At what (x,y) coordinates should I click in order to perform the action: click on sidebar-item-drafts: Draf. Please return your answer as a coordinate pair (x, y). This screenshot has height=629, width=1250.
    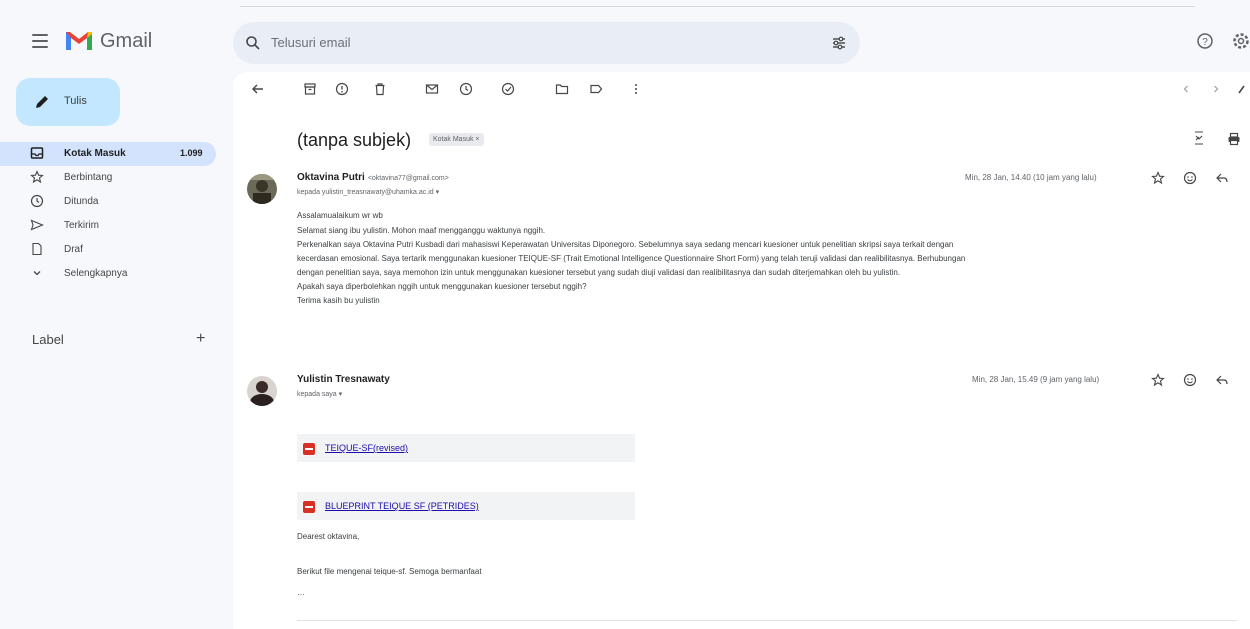
    Looking at the image, I should click on (116, 250).